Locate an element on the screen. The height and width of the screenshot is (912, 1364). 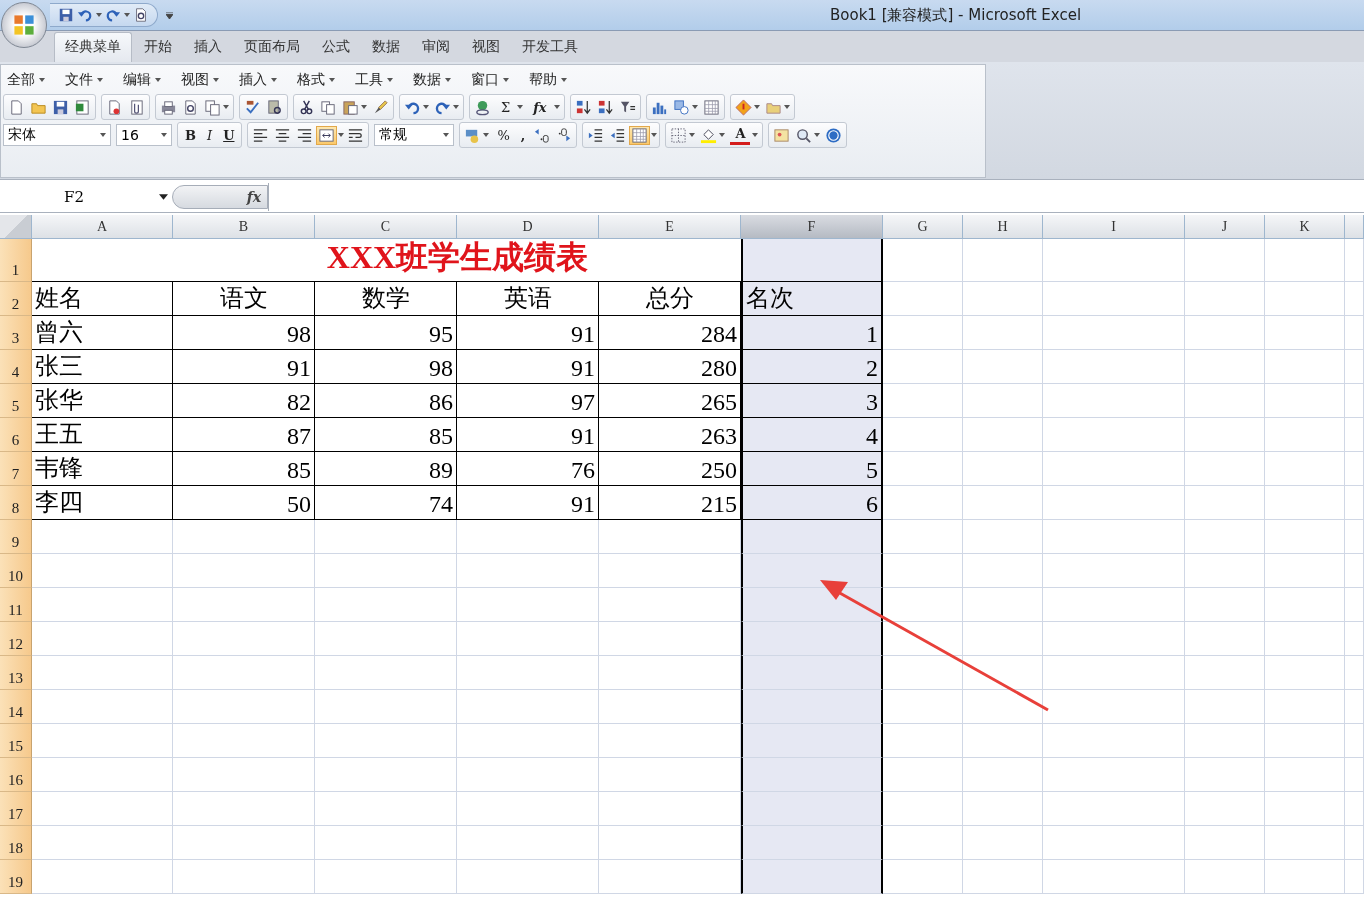
sort-descending-icon is located at coordinates (605, 107).